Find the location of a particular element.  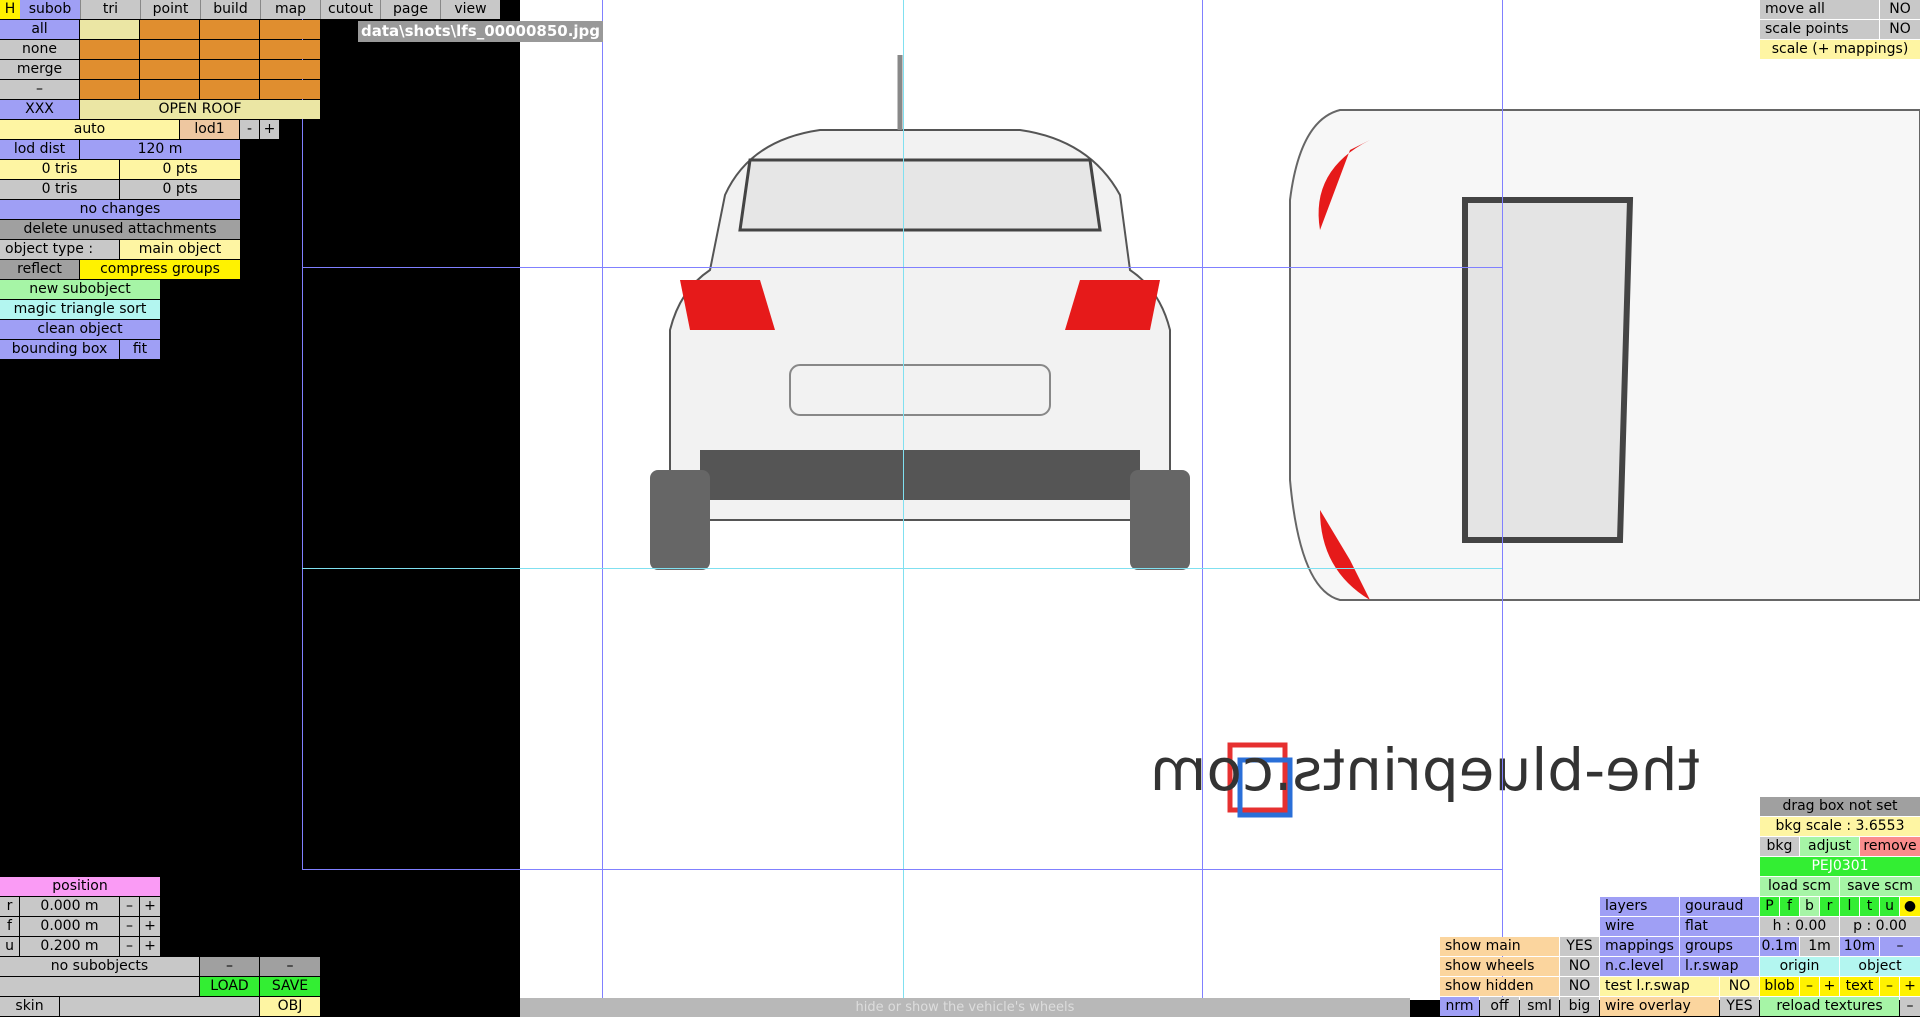

scale-mappings-button: scale (+ mappings) is located at coordinates (1840, 49).